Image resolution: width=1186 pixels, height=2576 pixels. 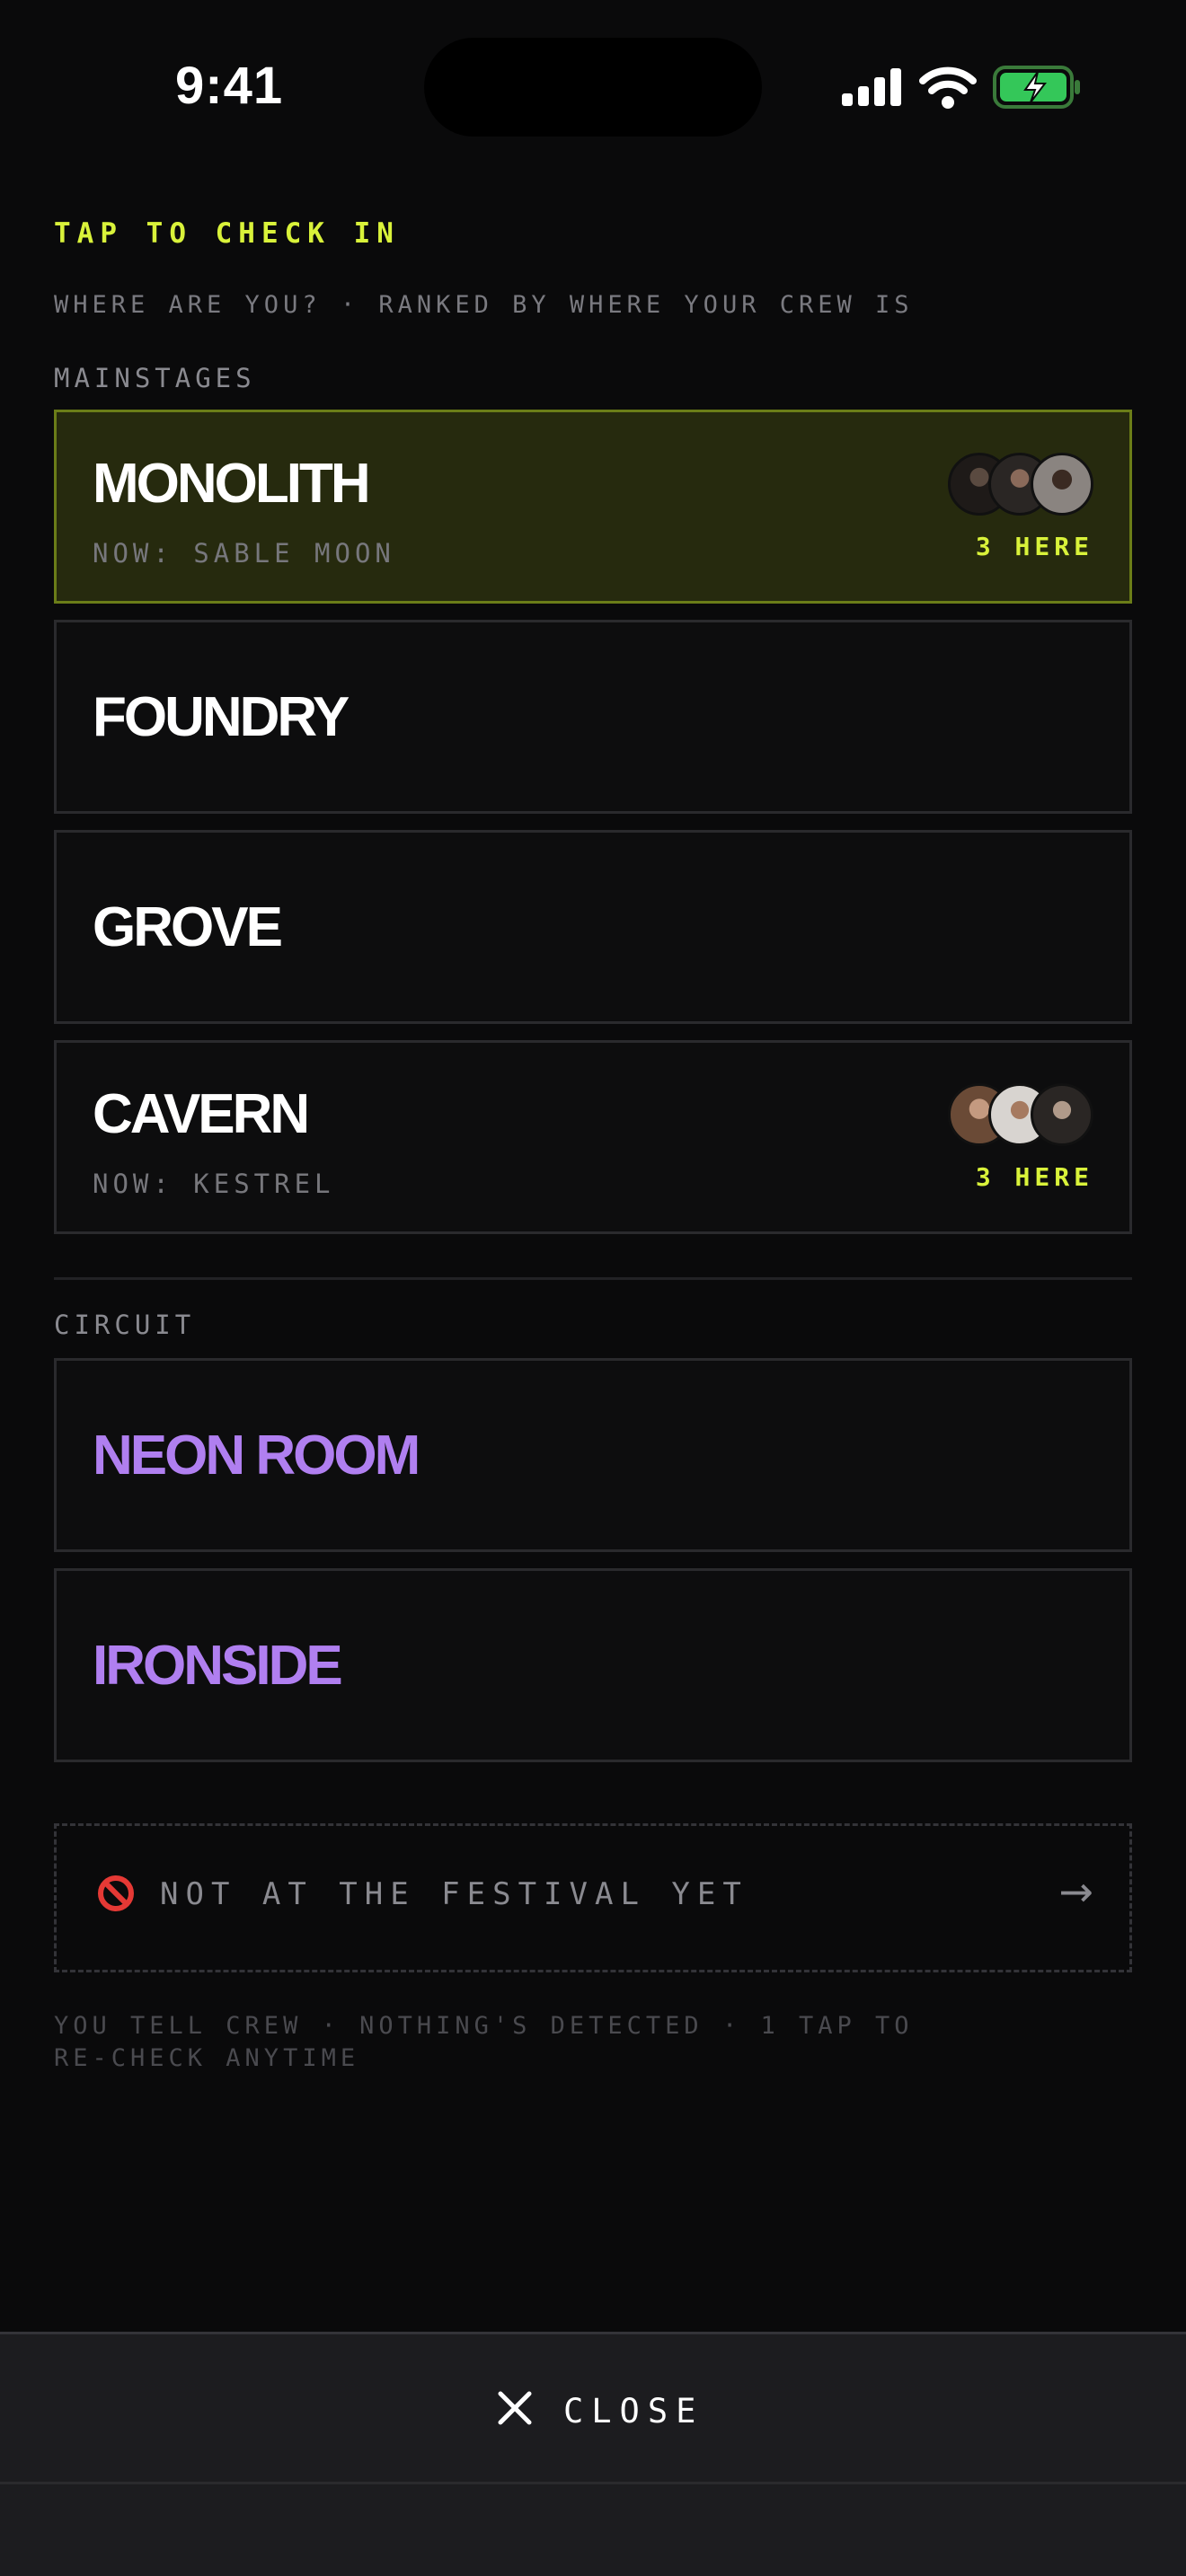 What do you see at coordinates (256, 1455) in the screenshot?
I see `stage-name: NEON ROOM` at bounding box center [256, 1455].